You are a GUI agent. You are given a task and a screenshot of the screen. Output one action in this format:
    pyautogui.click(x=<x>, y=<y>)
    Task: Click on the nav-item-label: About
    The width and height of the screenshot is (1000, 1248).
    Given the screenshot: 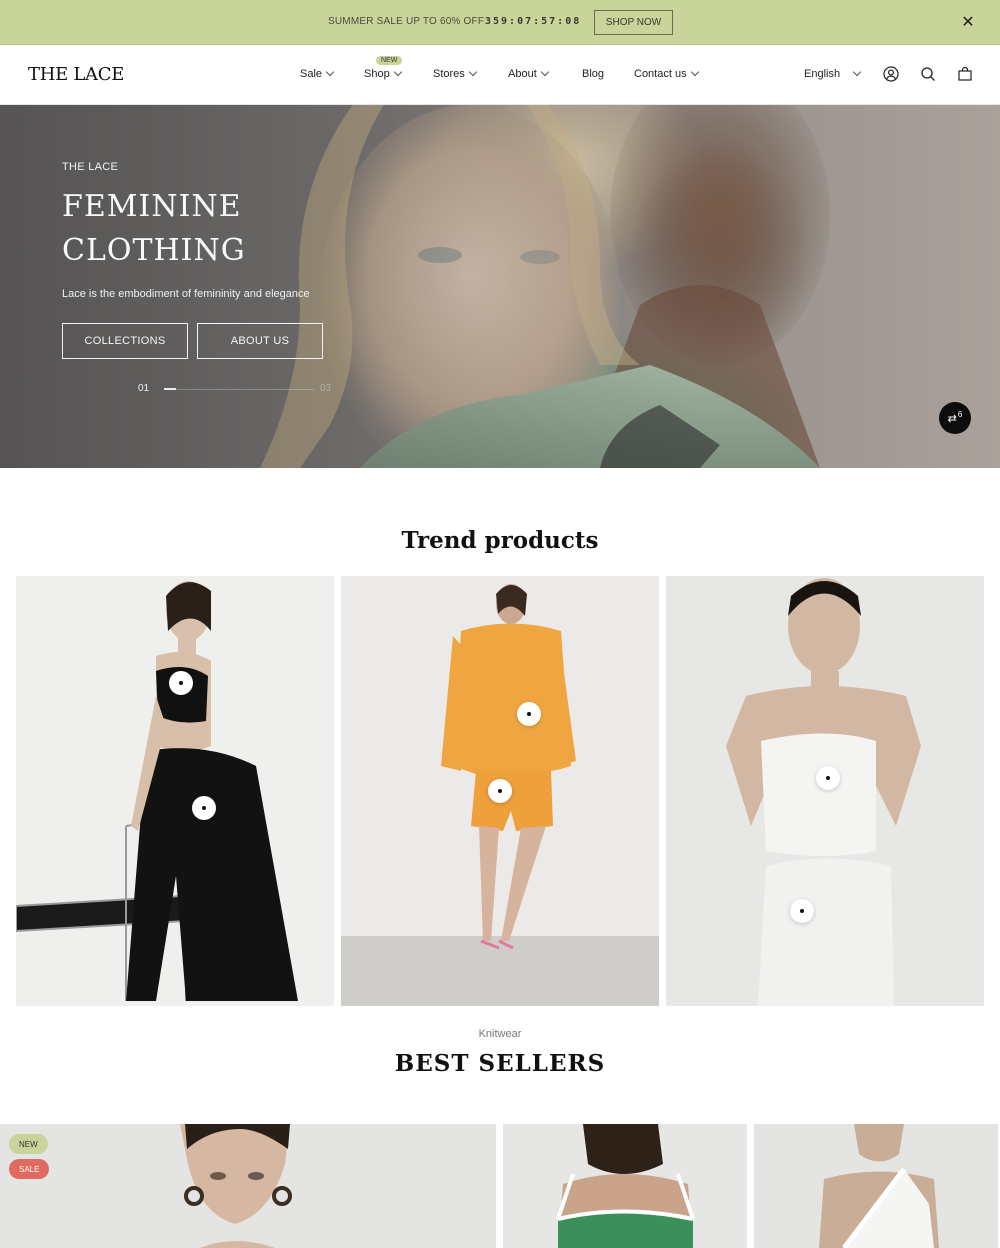 What is the action you would take?
    pyautogui.click(x=522, y=74)
    